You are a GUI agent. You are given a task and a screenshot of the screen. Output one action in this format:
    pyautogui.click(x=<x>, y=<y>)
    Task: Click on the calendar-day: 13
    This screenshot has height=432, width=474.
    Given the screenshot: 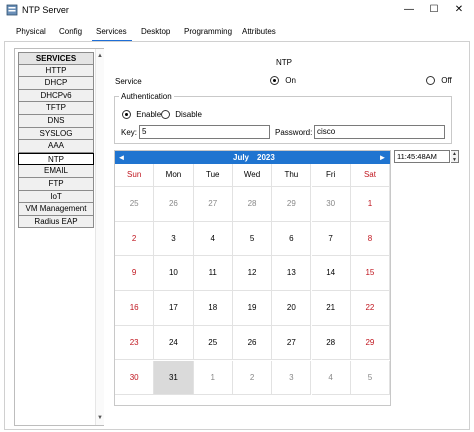 What is the action you would take?
    pyautogui.click(x=292, y=274)
    